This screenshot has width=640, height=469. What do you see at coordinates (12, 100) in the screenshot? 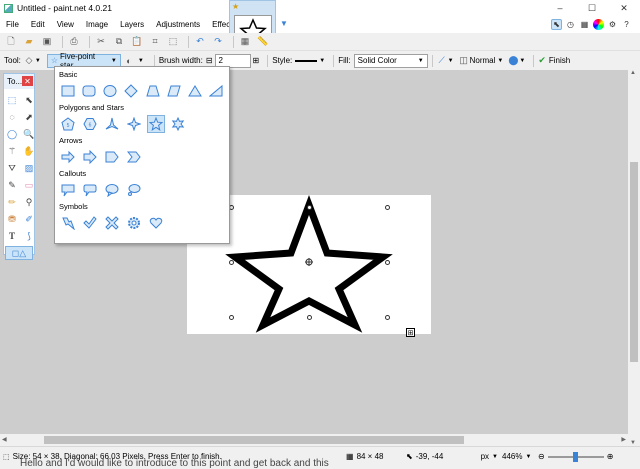
I see `rectangle-select-tool-icon: ⬚` at bounding box center [12, 100].